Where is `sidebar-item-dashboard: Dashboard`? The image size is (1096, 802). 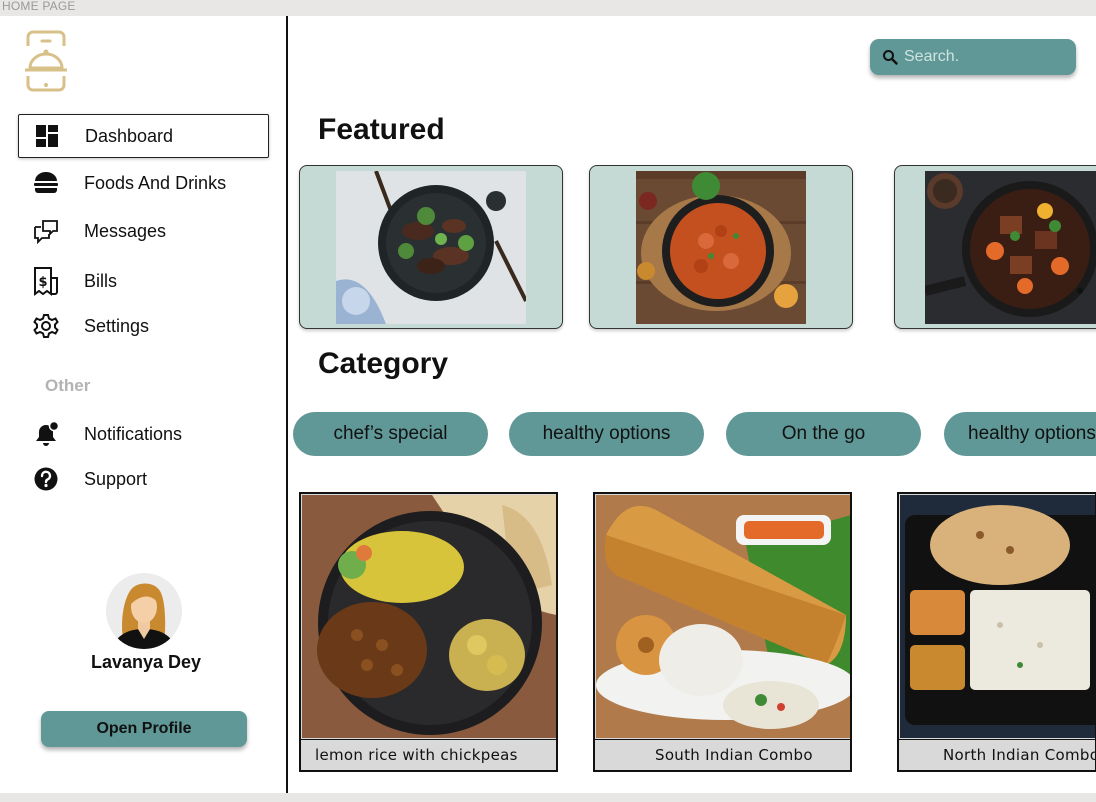
sidebar-item-dashboard: Dashboard is located at coordinates (143, 136).